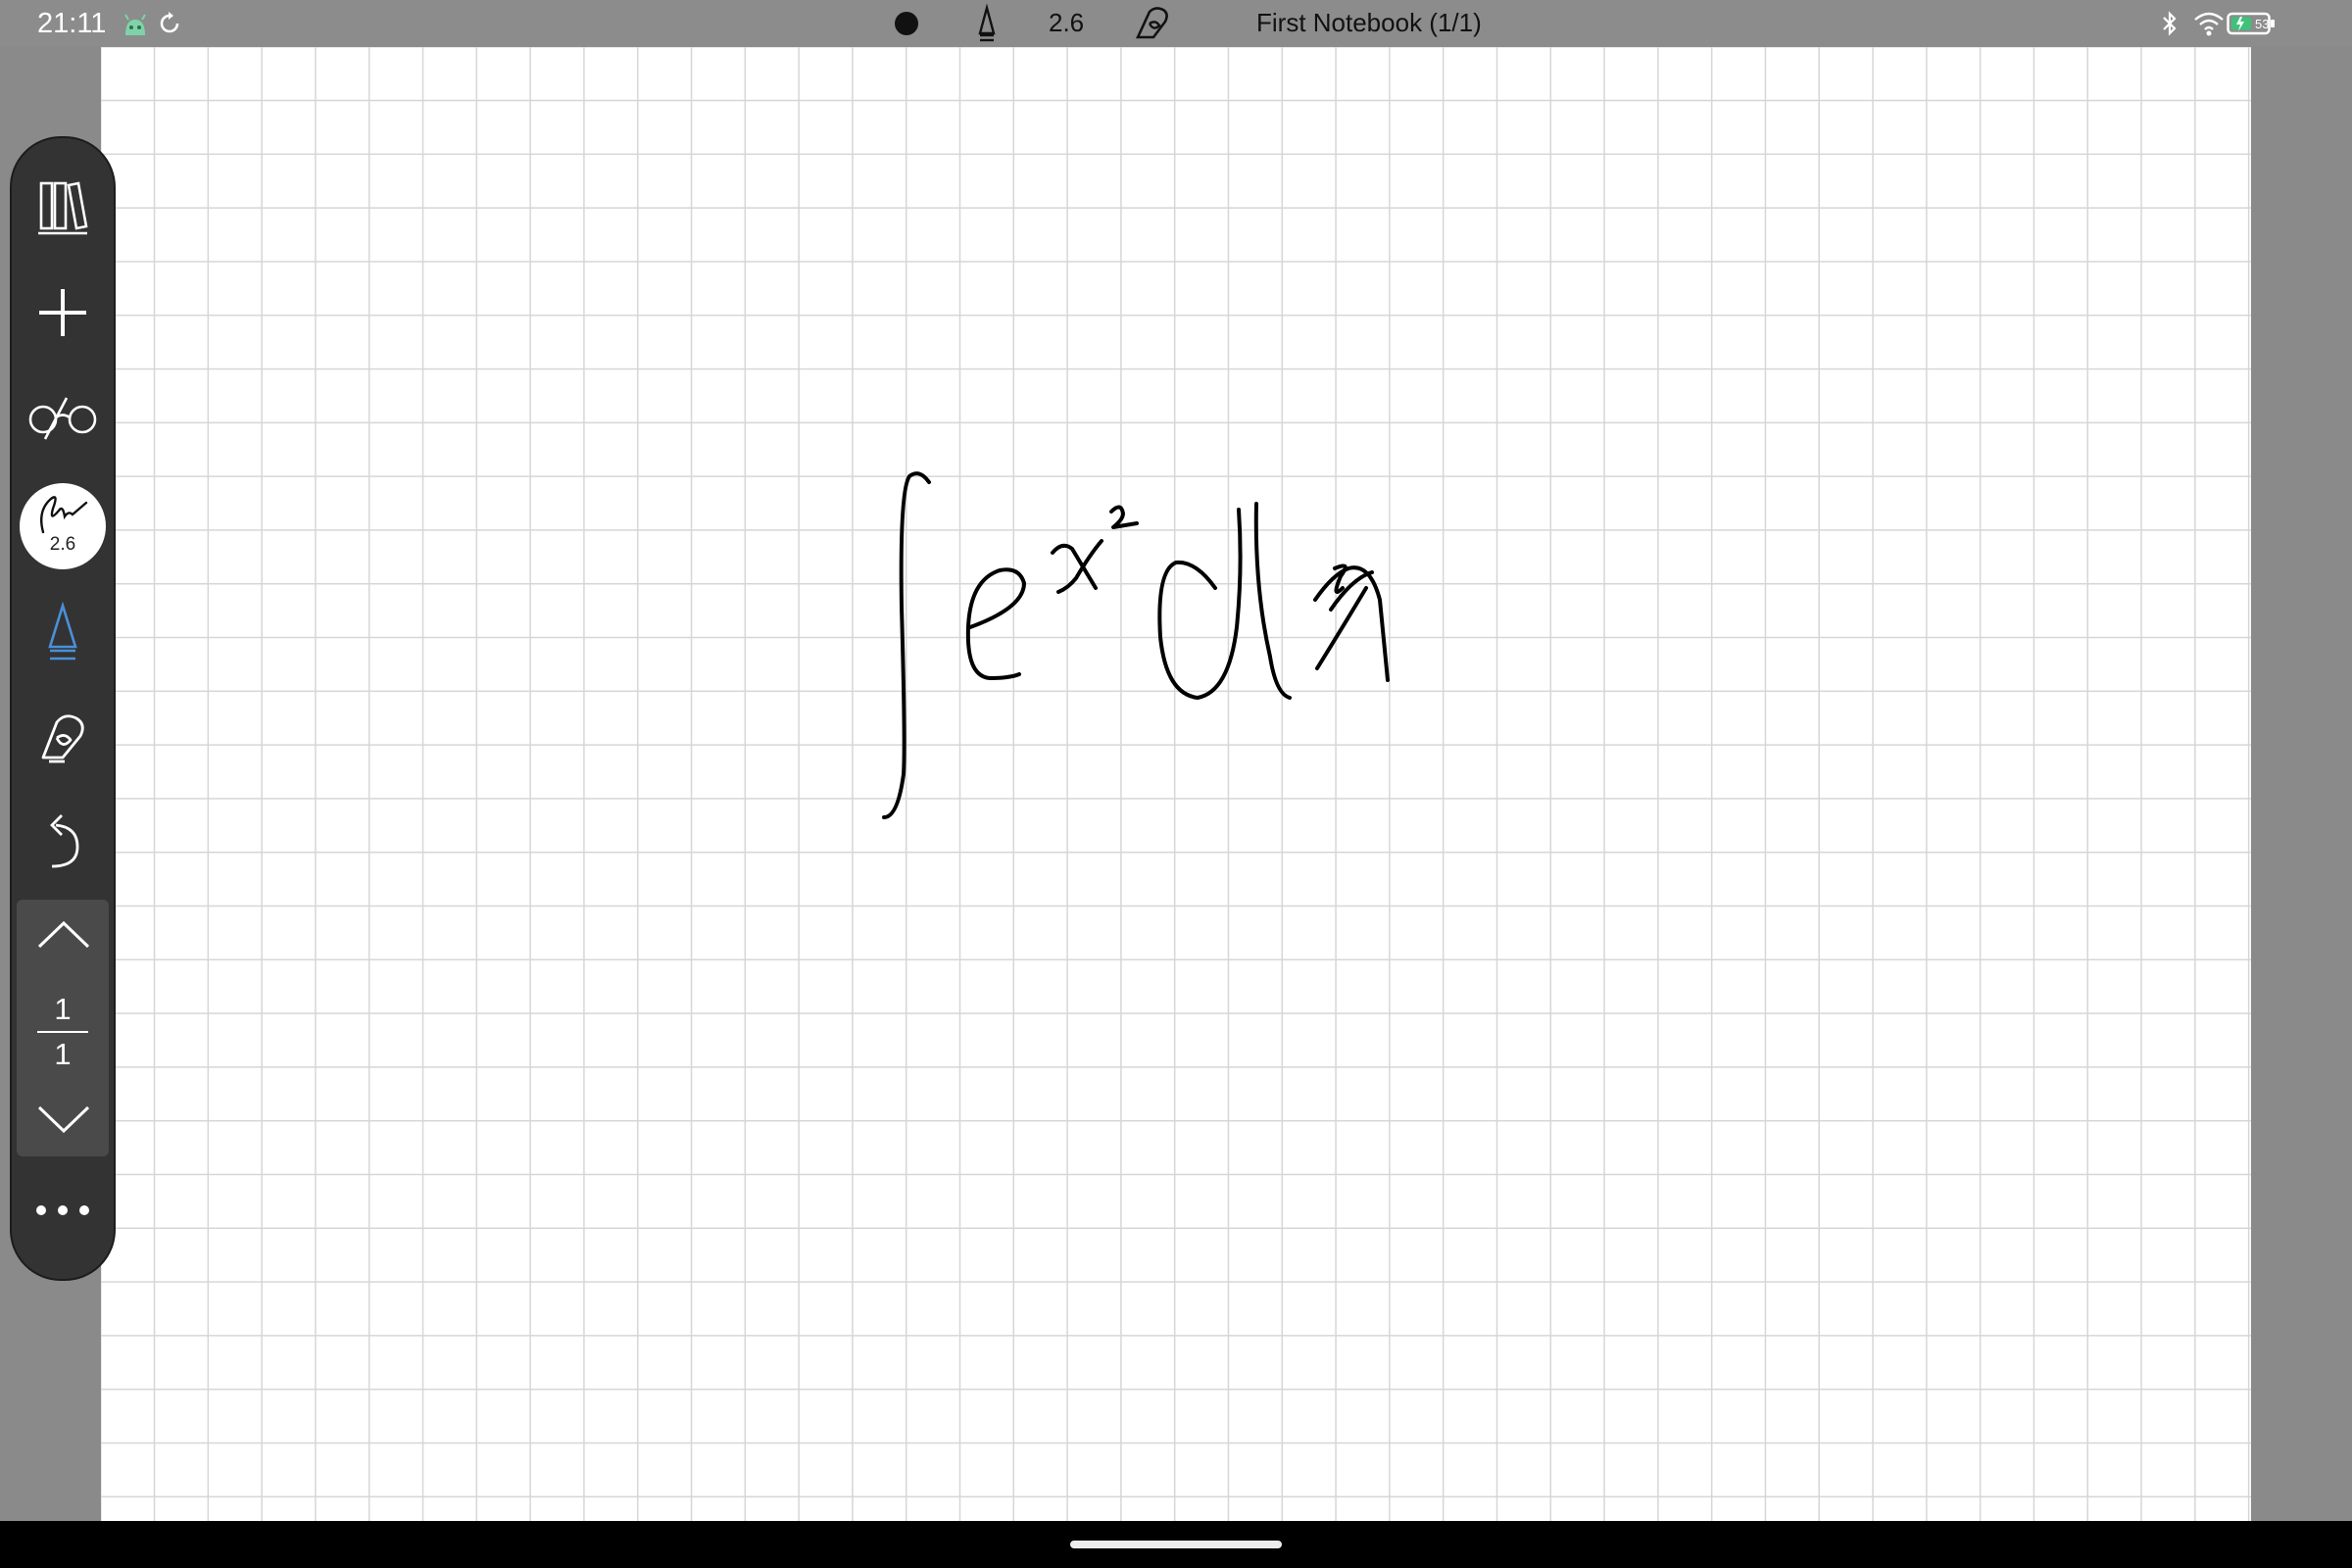 This screenshot has width=2352, height=1568. Describe the element at coordinates (2209, 24) in the screenshot. I see `wifi-icon` at that location.